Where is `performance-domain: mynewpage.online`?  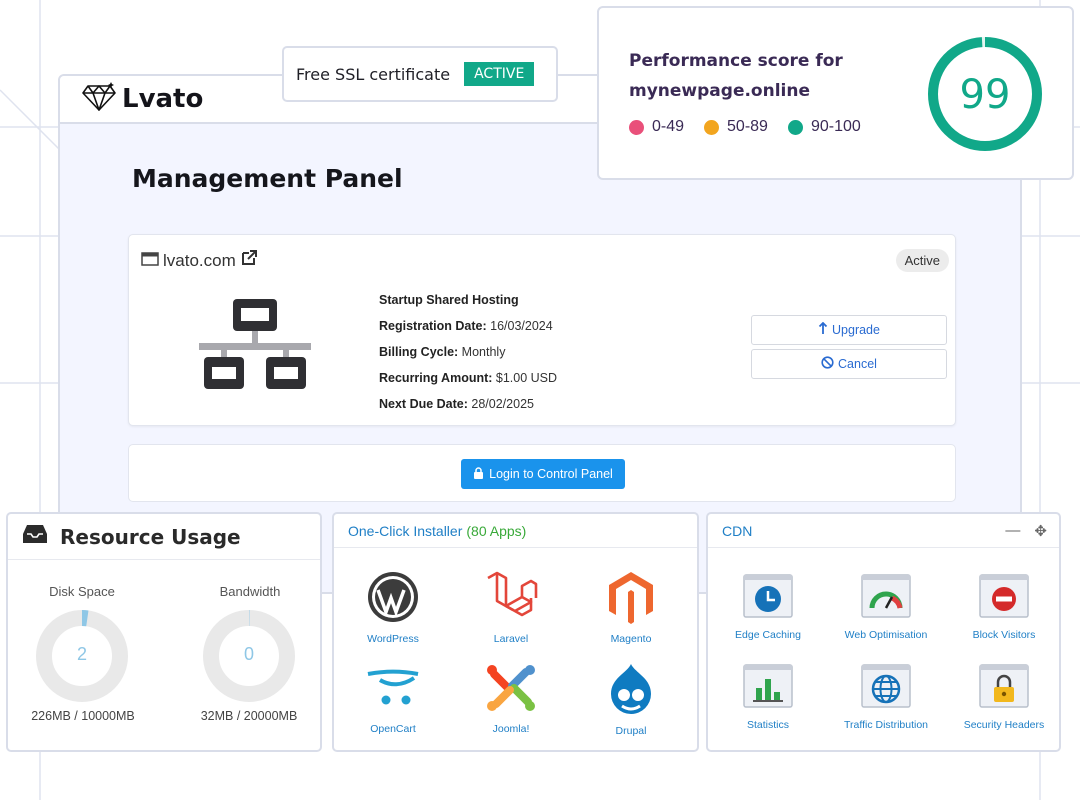
performance-domain: mynewpage.online is located at coordinates (719, 91).